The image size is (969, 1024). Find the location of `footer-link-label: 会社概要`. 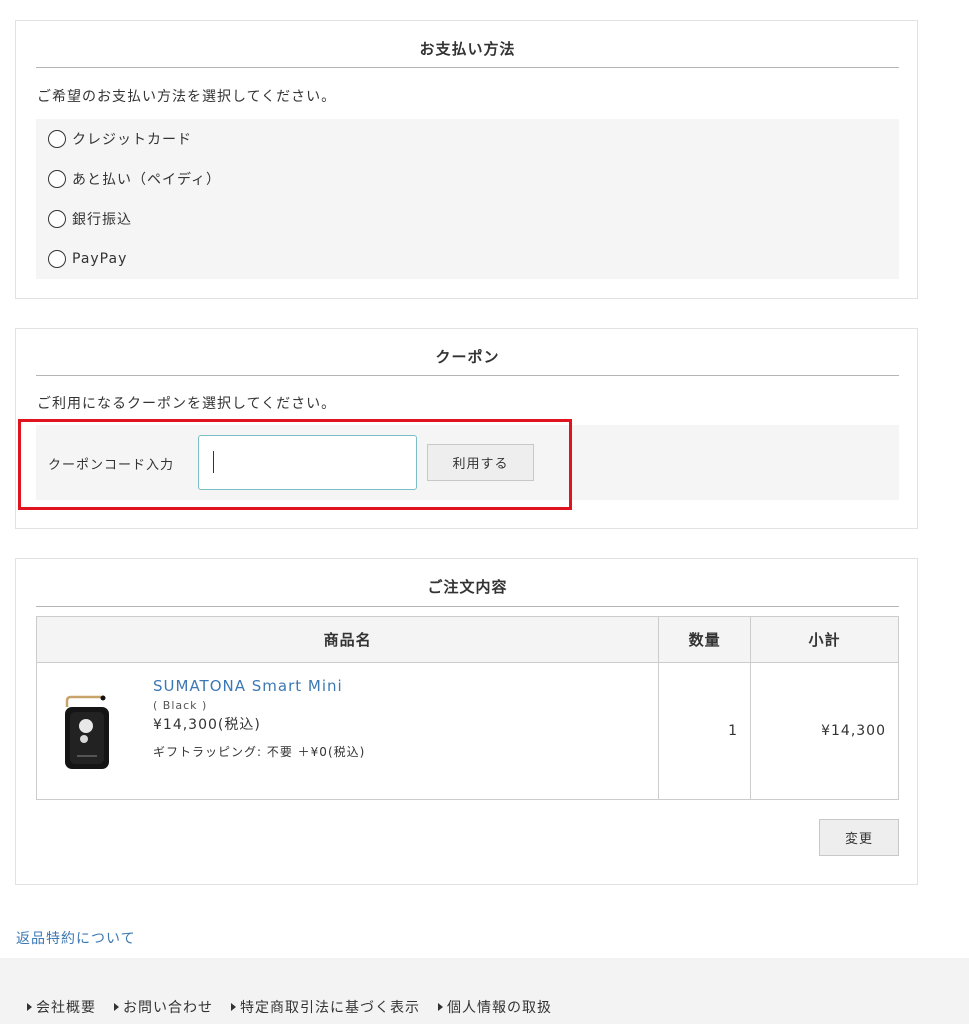

footer-link-label: 会社概要 is located at coordinates (66, 1008).